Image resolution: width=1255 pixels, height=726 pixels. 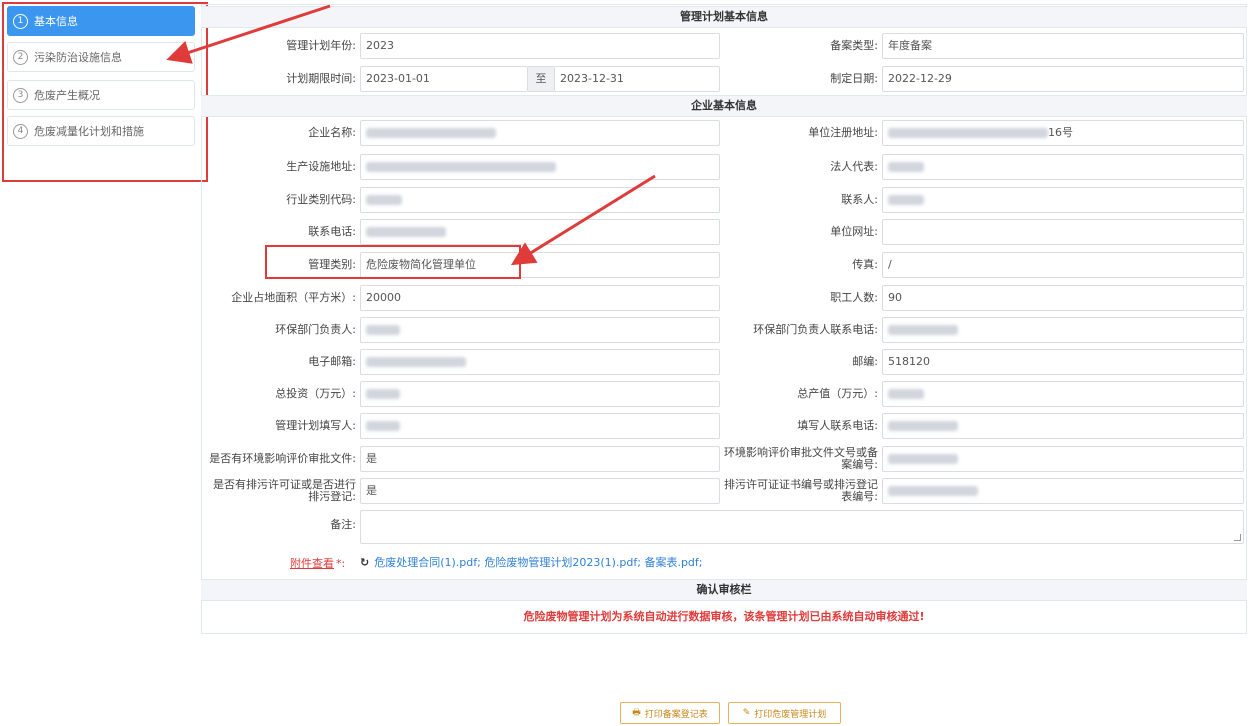 What do you see at coordinates (1063, 394) in the screenshot?
I see `output-value-input` at bounding box center [1063, 394].